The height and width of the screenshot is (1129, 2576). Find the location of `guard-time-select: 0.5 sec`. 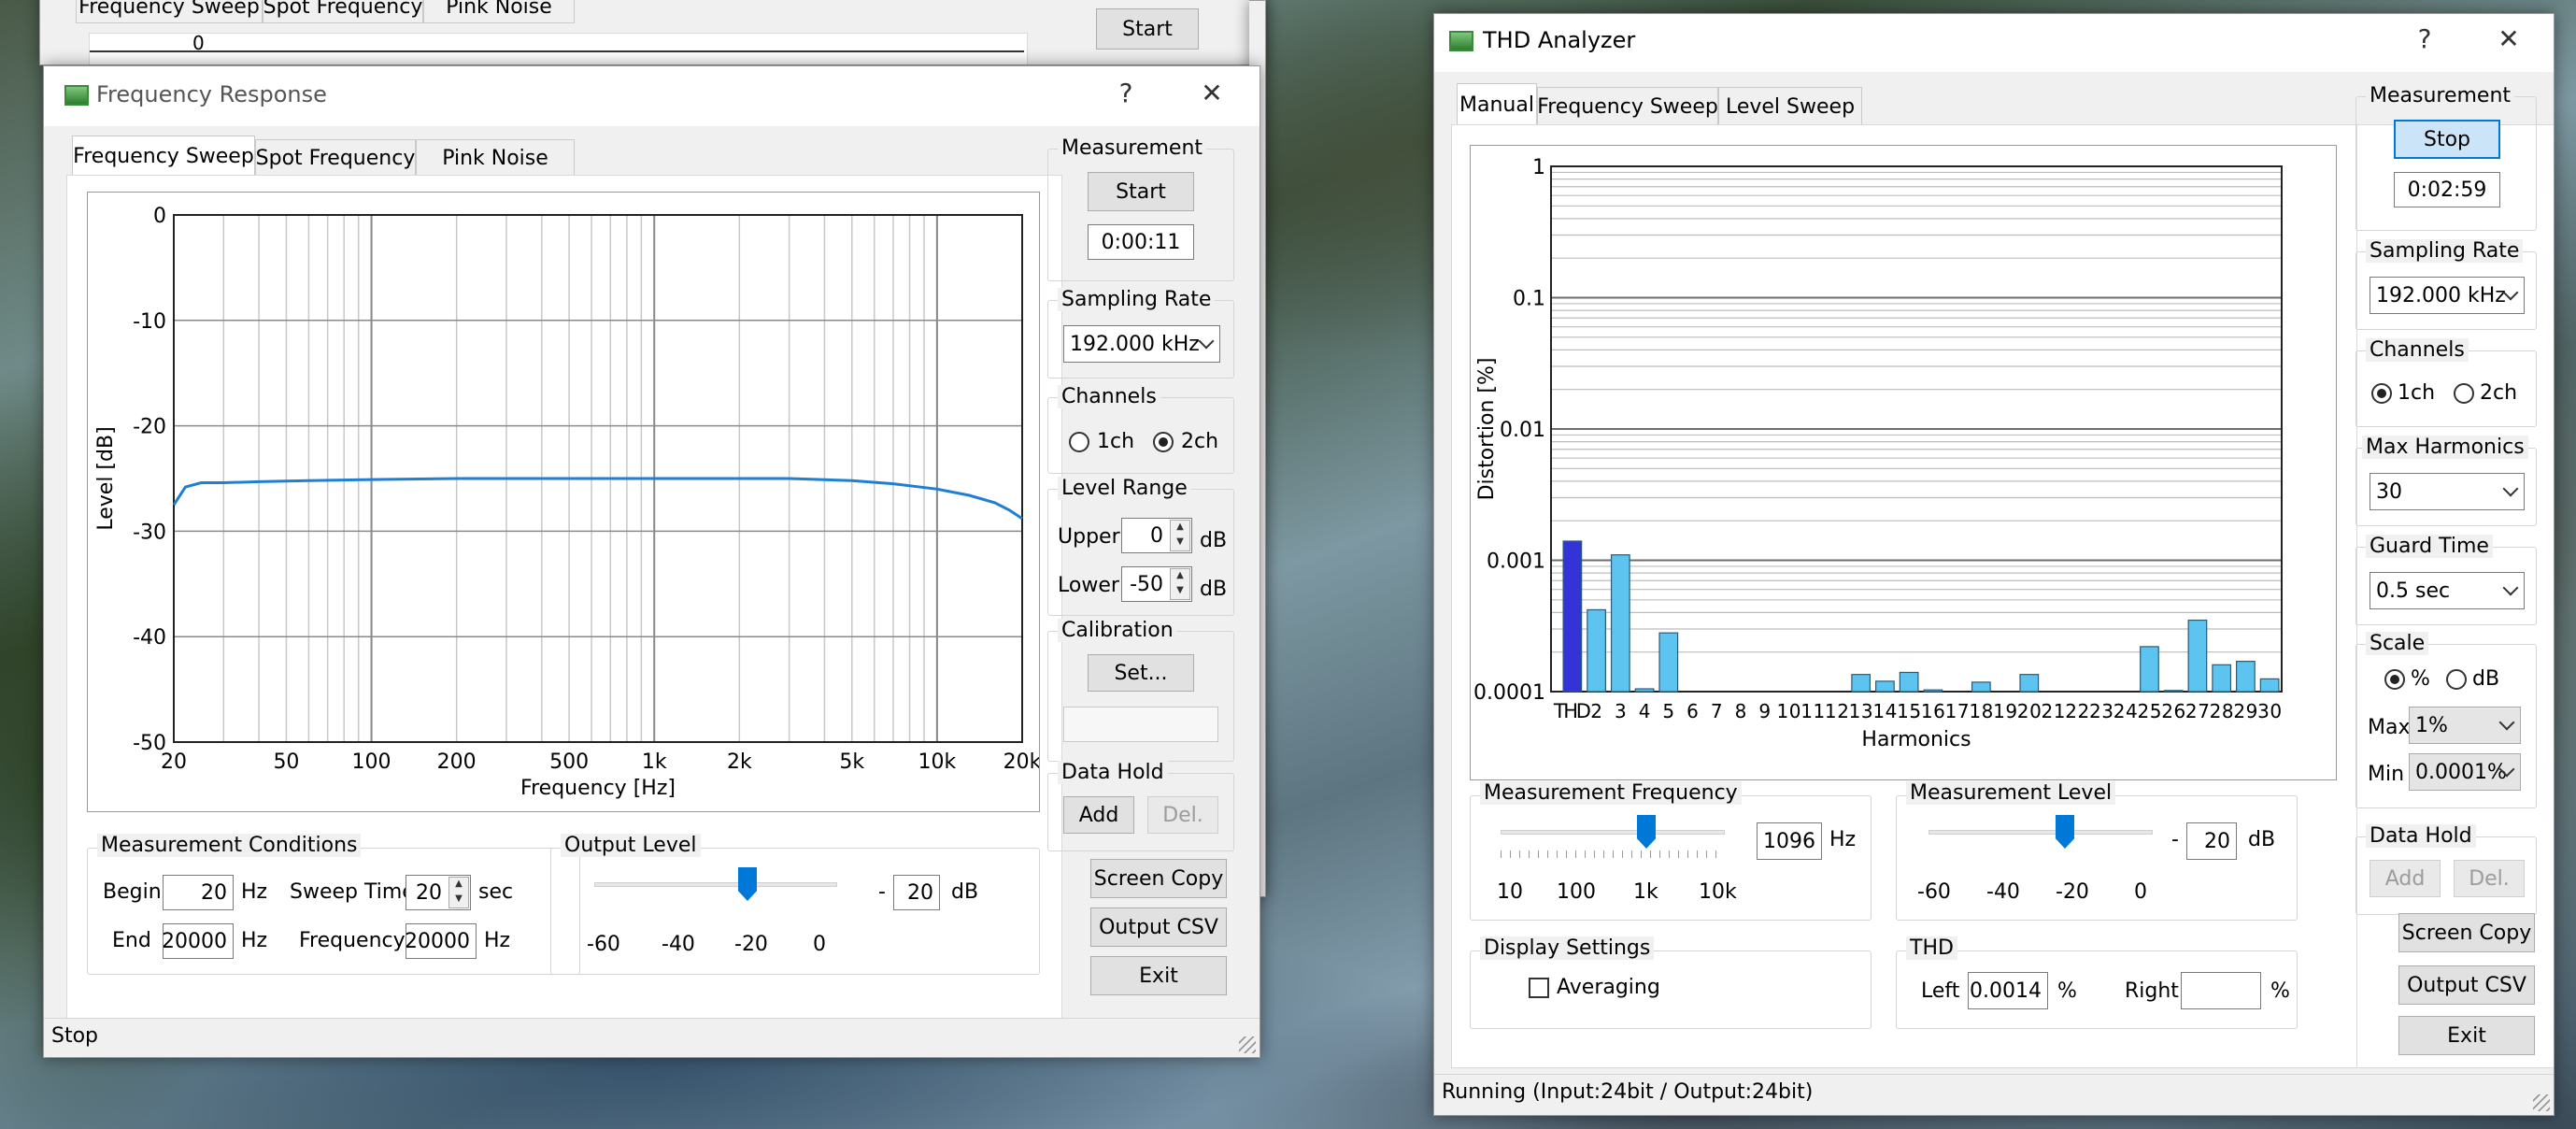

guard-time-select: 0.5 sec is located at coordinates (2447, 590).